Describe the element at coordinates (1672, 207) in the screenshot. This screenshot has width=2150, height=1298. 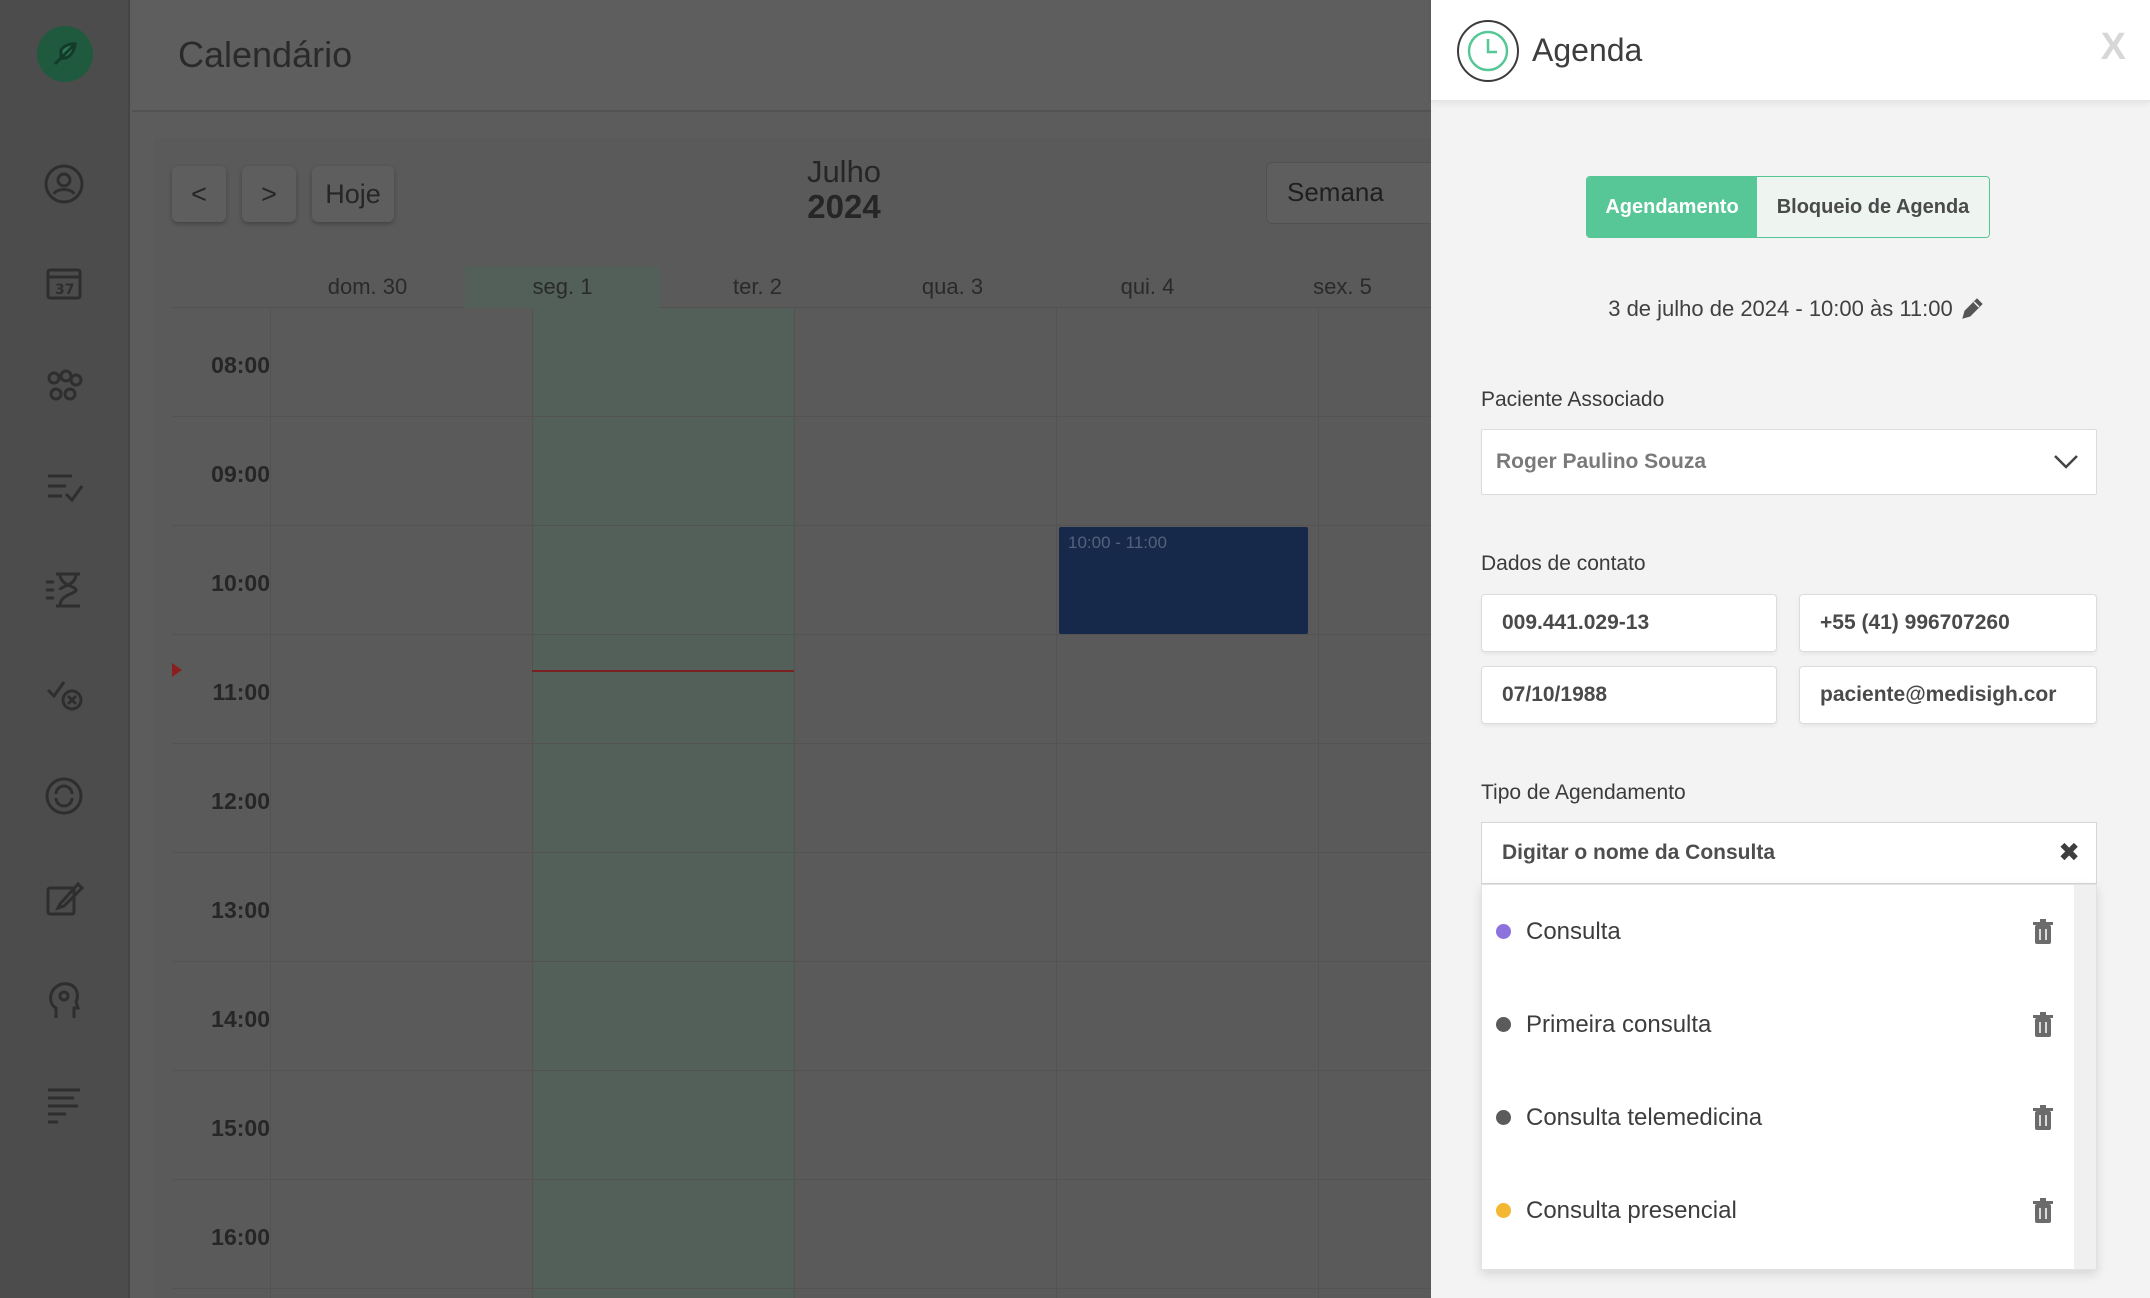
I see `tab-agendamento: Agendamento` at that location.